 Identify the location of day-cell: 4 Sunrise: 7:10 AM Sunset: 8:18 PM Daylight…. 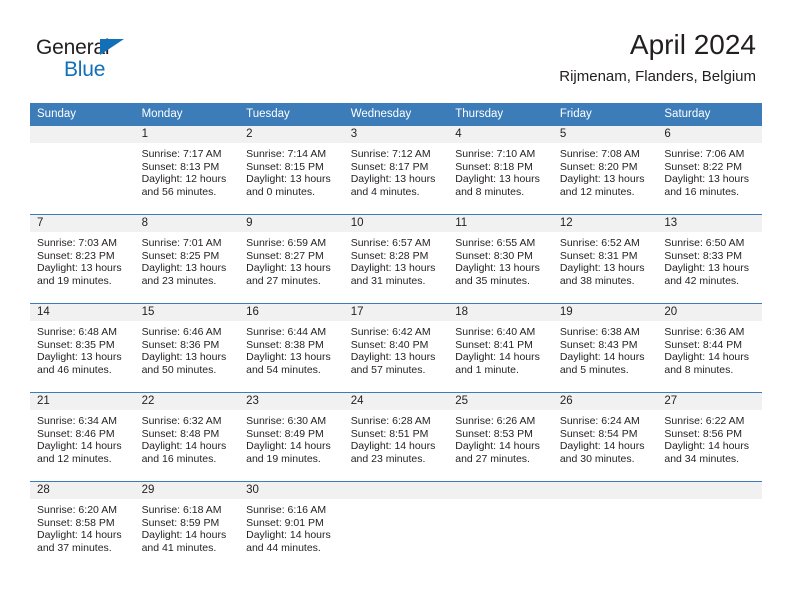
(500, 170).